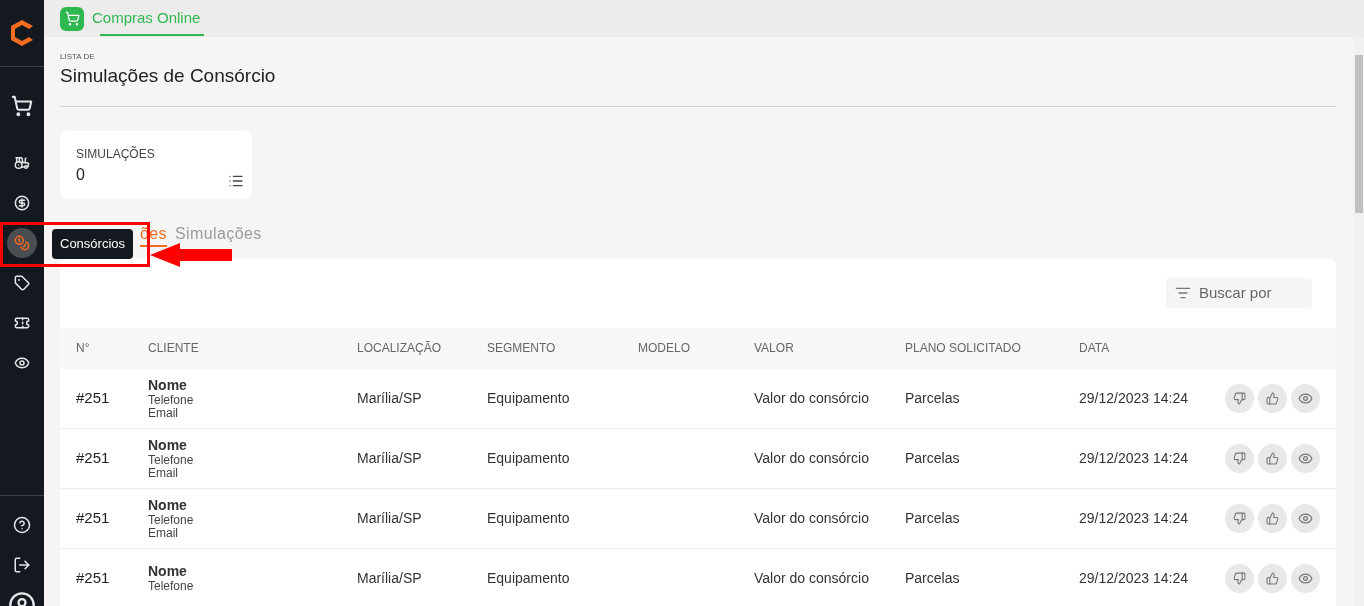  What do you see at coordinates (22, 163) in the screenshot?
I see `tractor-icon` at bounding box center [22, 163].